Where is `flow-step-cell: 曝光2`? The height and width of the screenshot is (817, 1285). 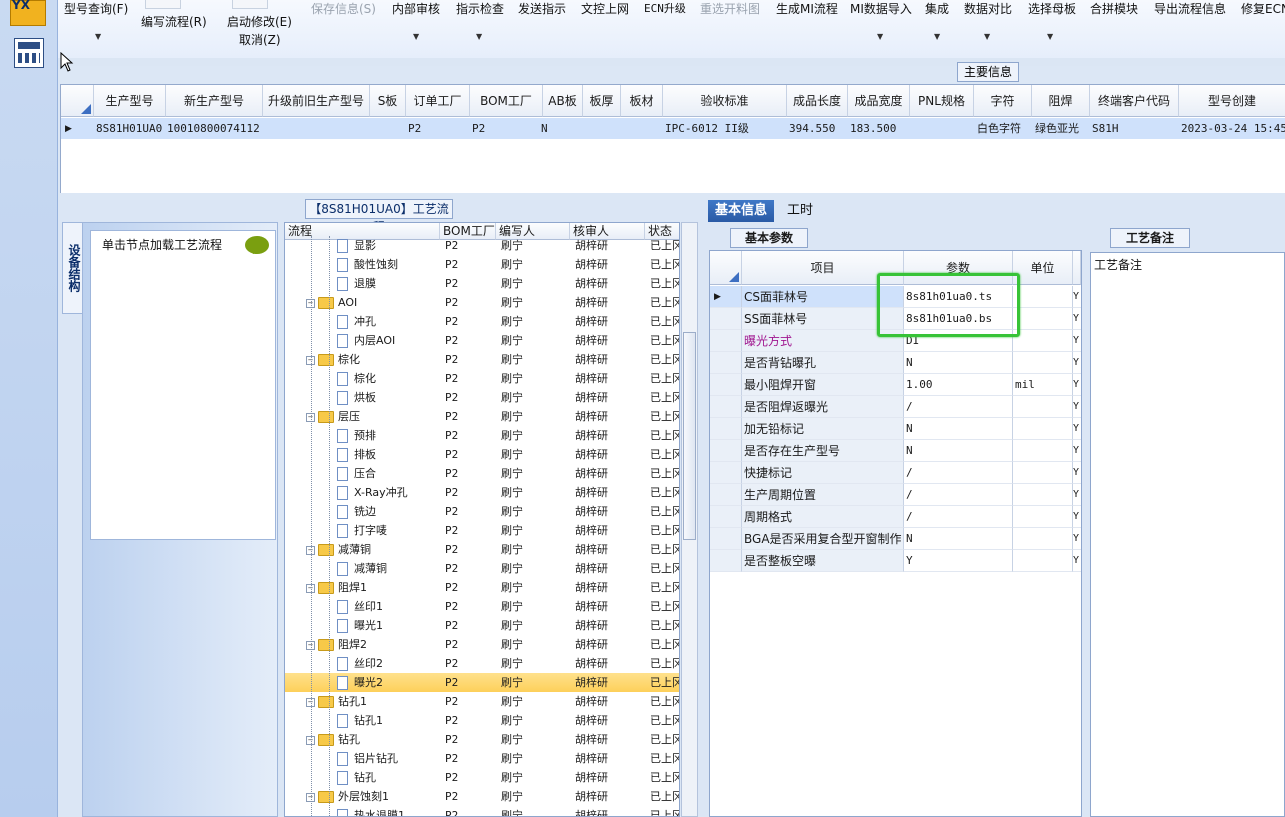
flow-step-cell: 曝光2 is located at coordinates (360, 682).